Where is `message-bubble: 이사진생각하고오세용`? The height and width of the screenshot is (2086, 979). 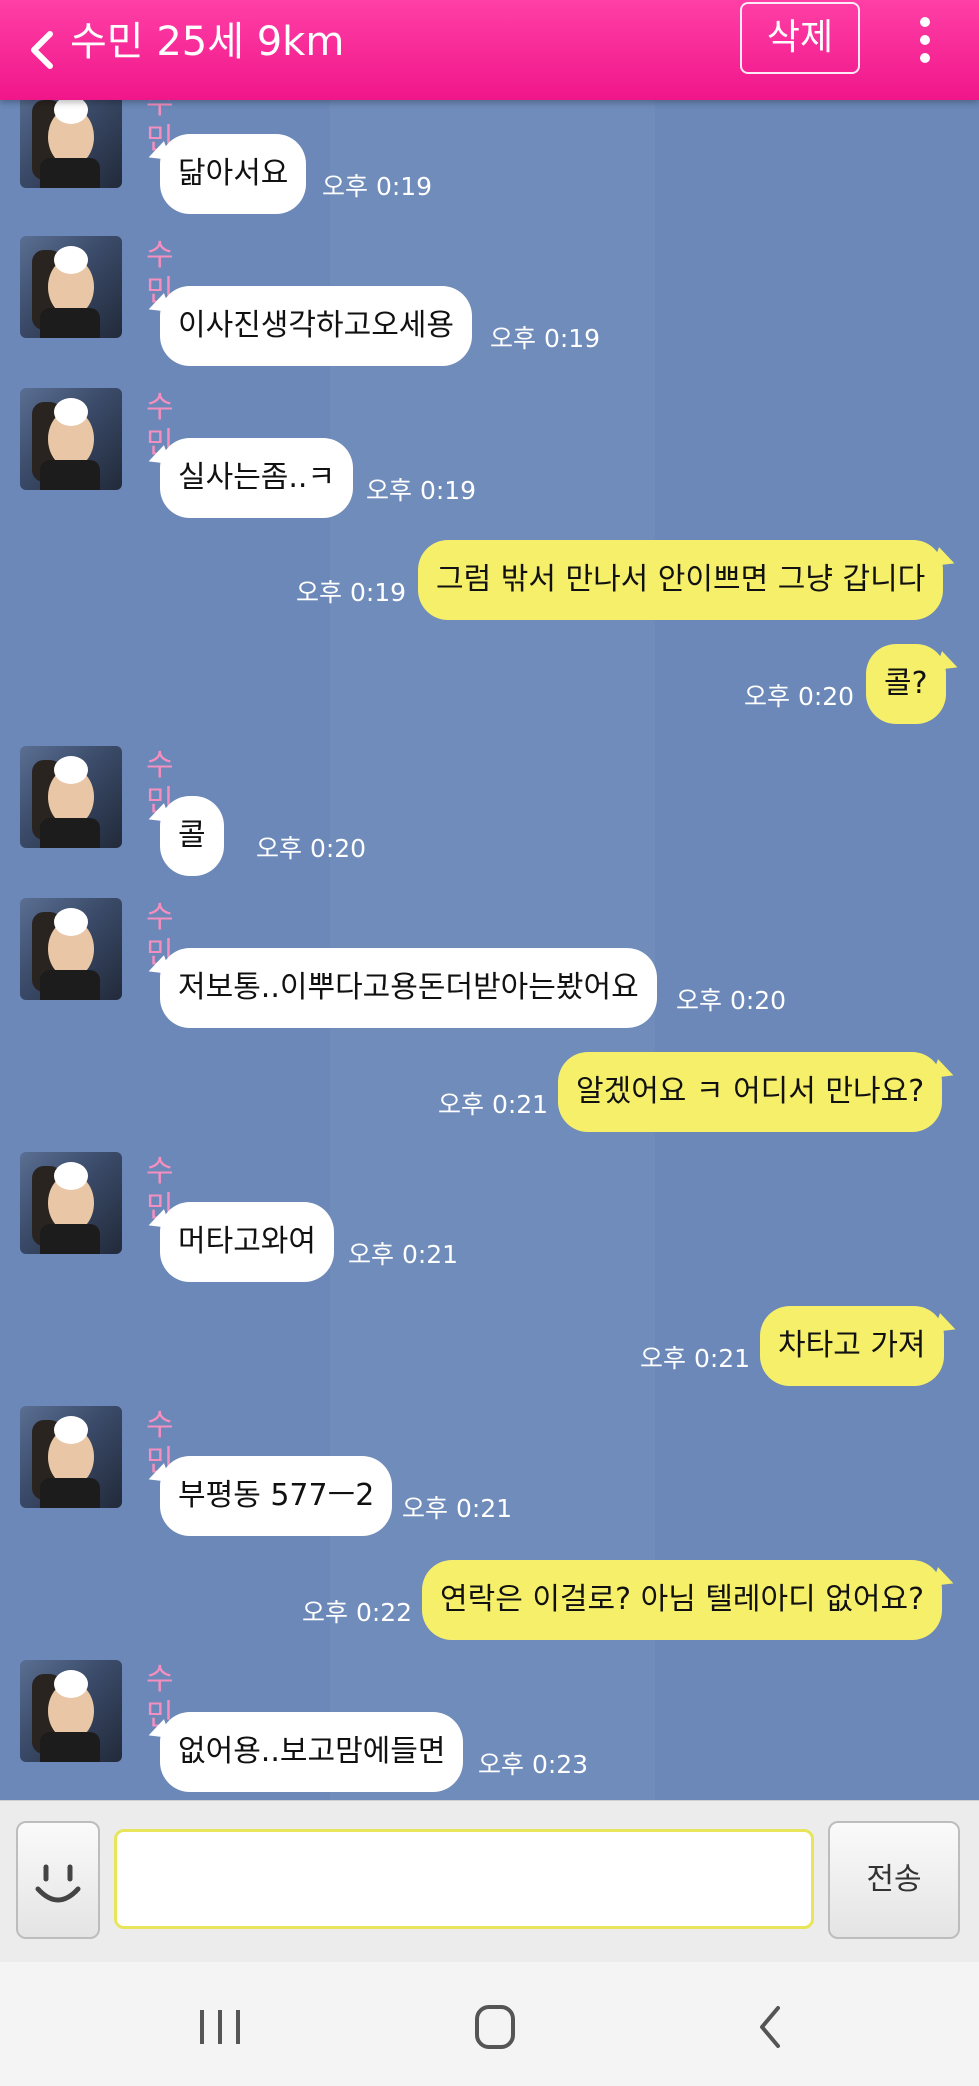
message-bubble: 이사진생각하고오세용 is located at coordinates (316, 326).